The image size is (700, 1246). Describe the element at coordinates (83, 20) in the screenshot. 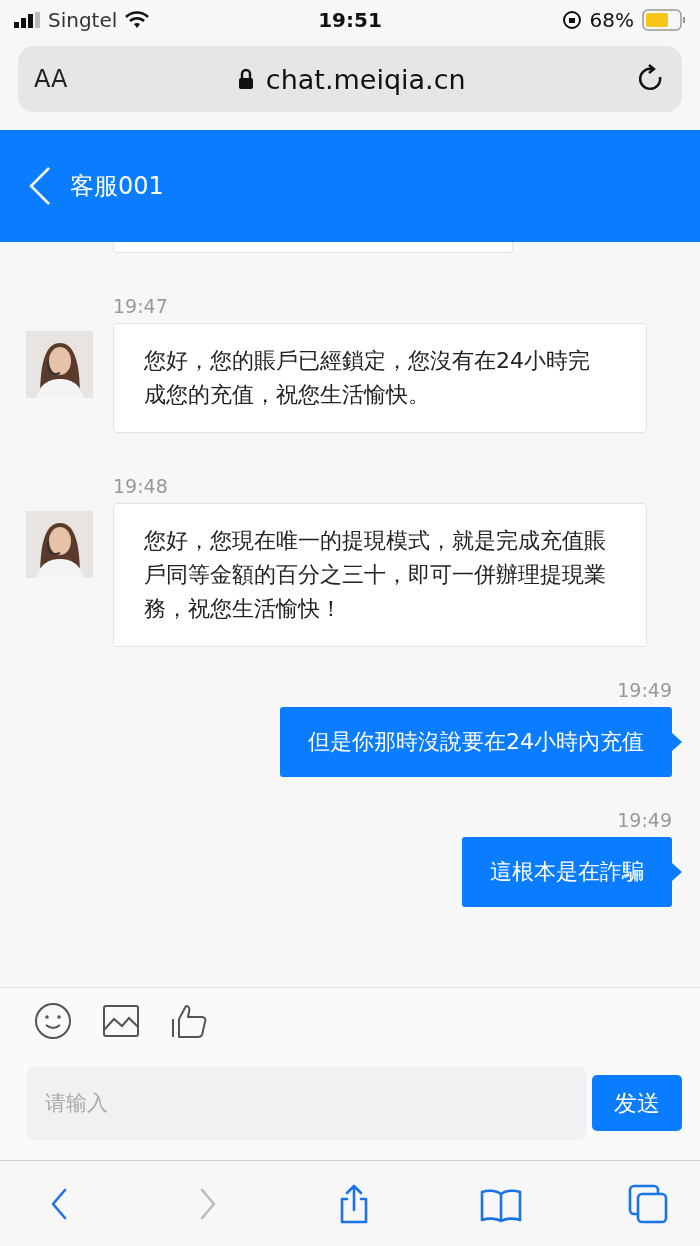

I see `carrier-name: Singtel` at that location.